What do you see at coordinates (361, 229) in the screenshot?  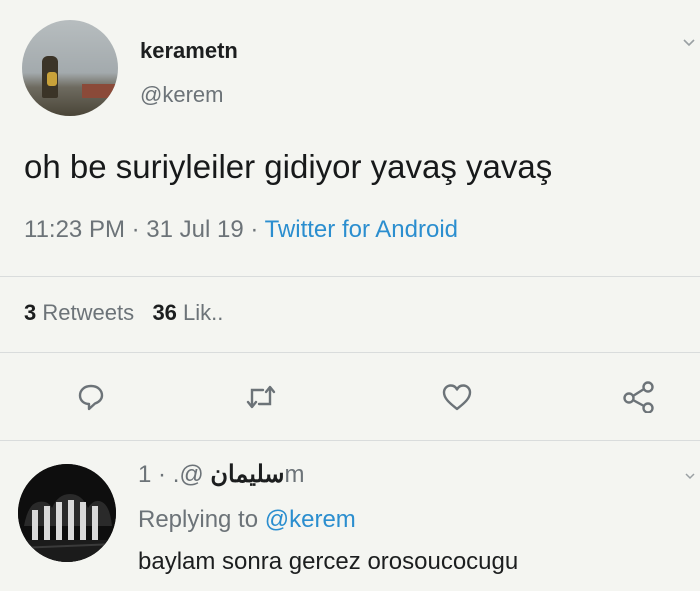 I see `tweet-source-link: Twitter for Android` at bounding box center [361, 229].